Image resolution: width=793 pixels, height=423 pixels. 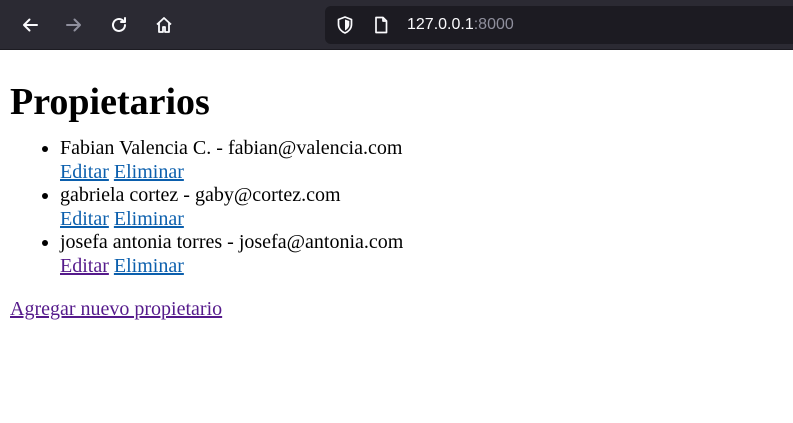 I want to click on page-info-icon, so click(x=381, y=25).